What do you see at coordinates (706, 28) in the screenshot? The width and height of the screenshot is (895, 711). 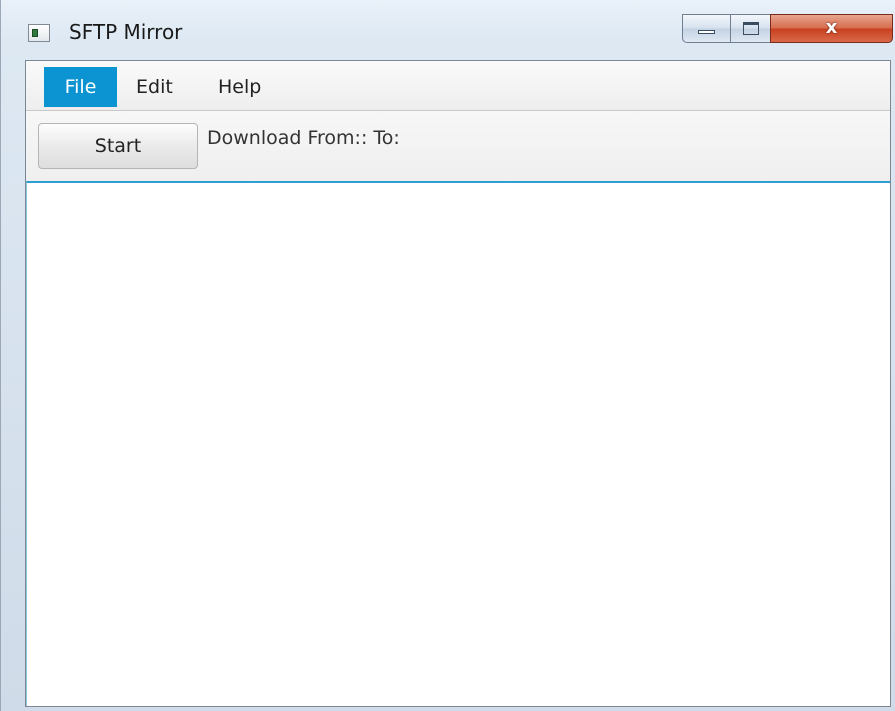 I see `minimize-button` at bounding box center [706, 28].